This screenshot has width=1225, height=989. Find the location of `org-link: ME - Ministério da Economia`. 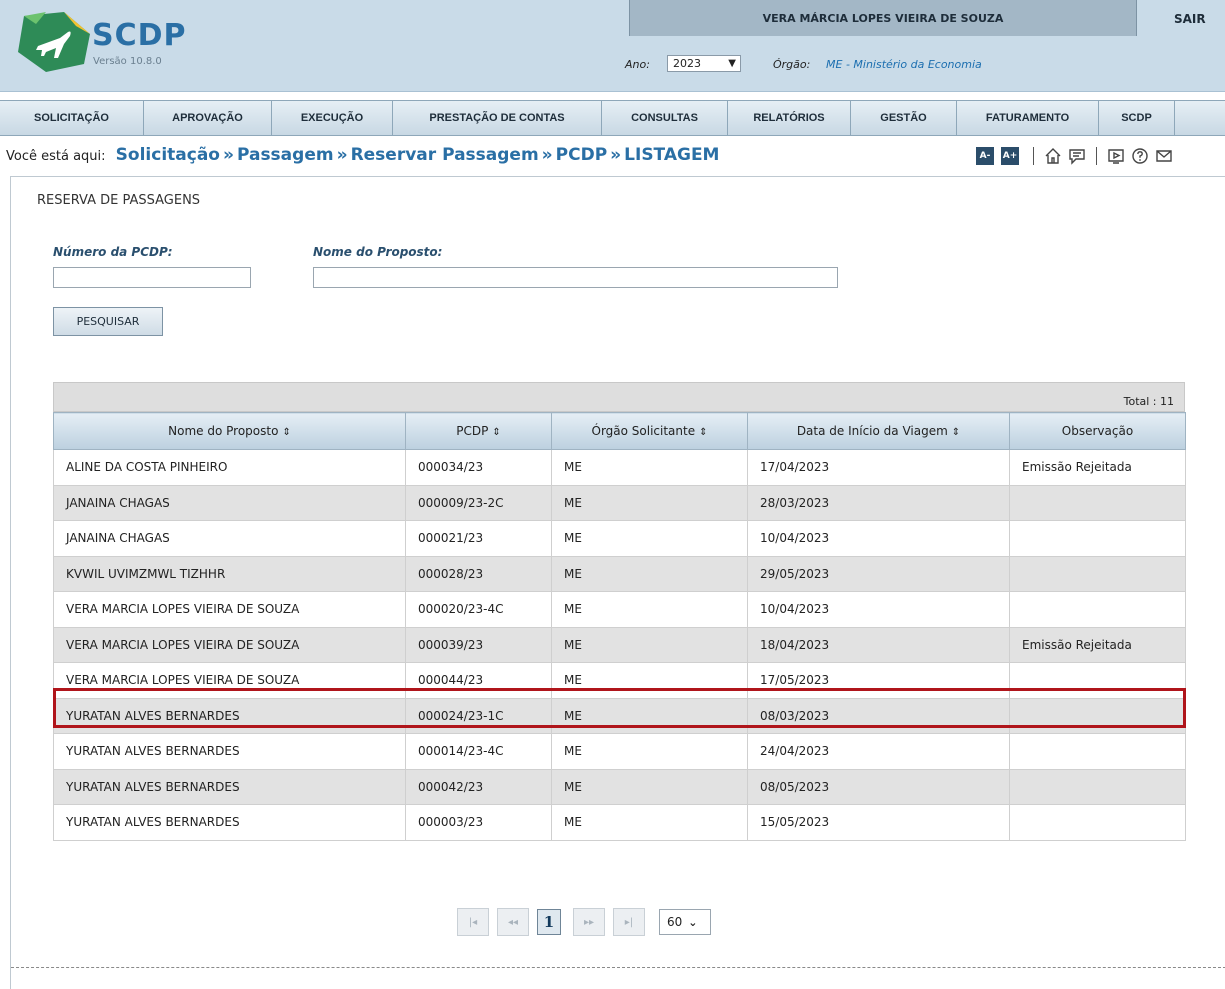

org-link: ME - Ministério da Economia is located at coordinates (904, 64).